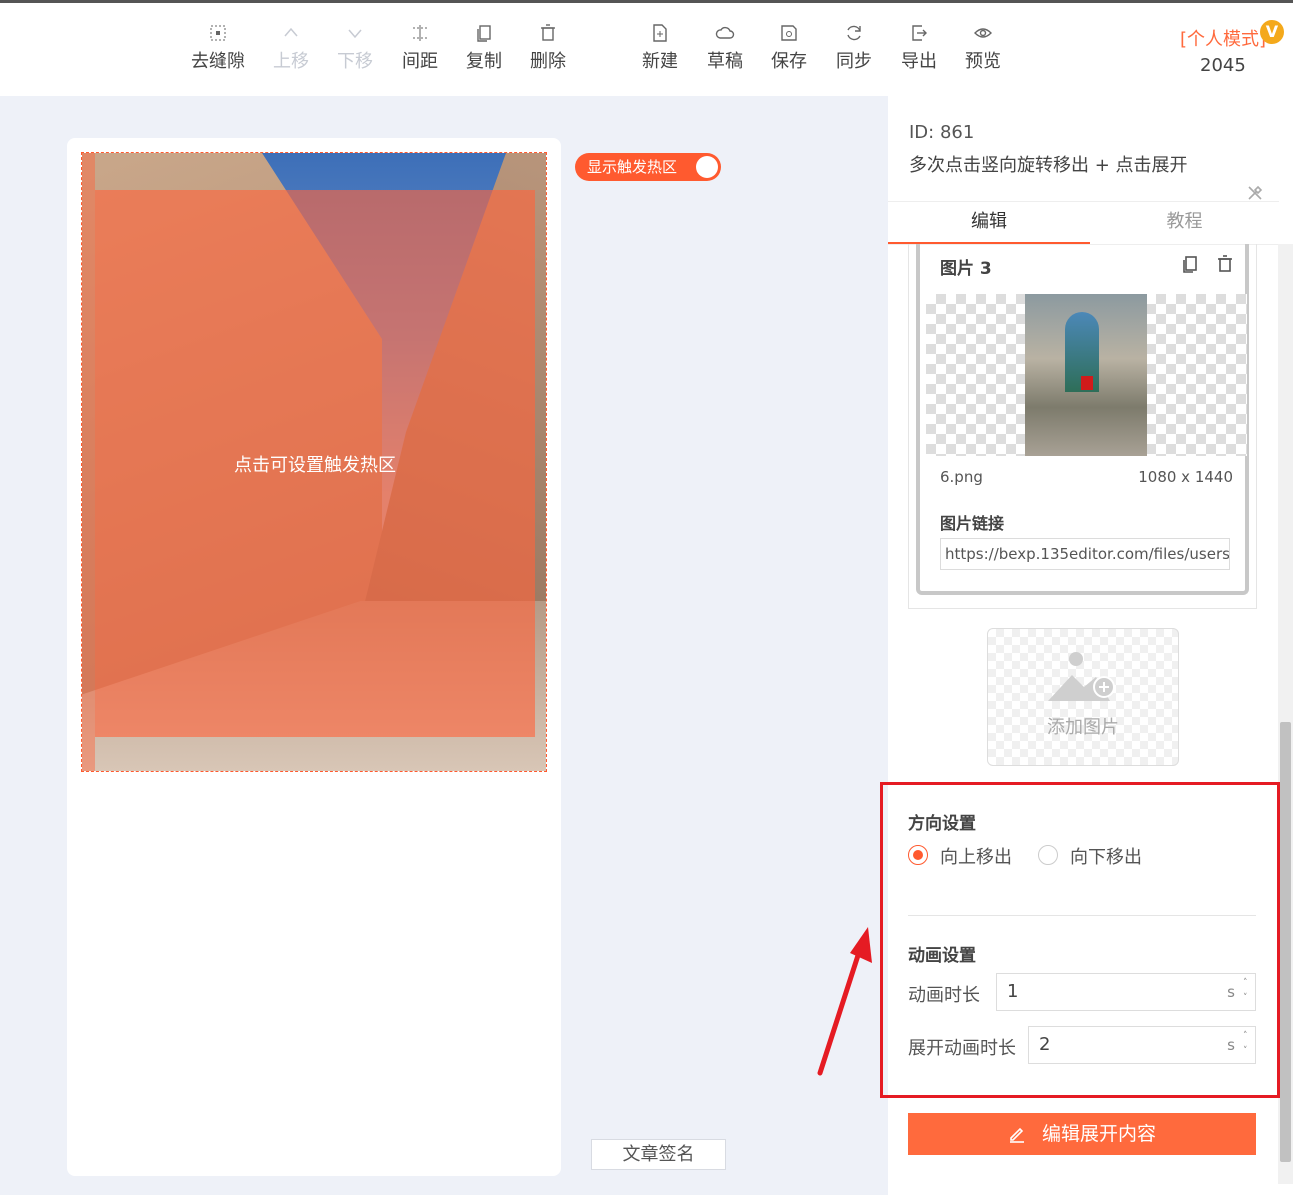 This screenshot has height=1195, width=1293. Describe the element at coordinates (355, 34) in the screenshot. I see `chevron-down-icon` at that location.